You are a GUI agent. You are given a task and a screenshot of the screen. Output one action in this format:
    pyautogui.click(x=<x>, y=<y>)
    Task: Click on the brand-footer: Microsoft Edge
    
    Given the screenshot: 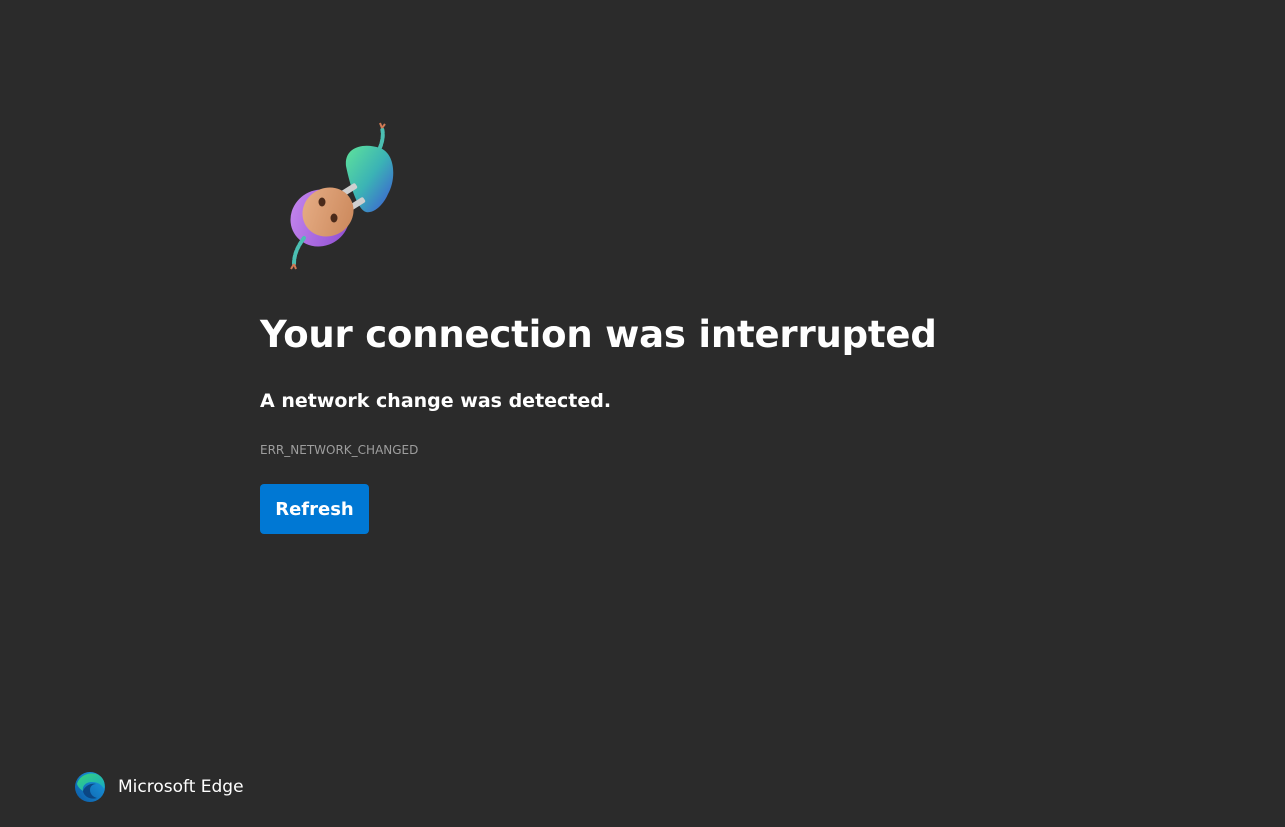 What is the action you would take?
    pyautogui.click(x=159, y=787)
    